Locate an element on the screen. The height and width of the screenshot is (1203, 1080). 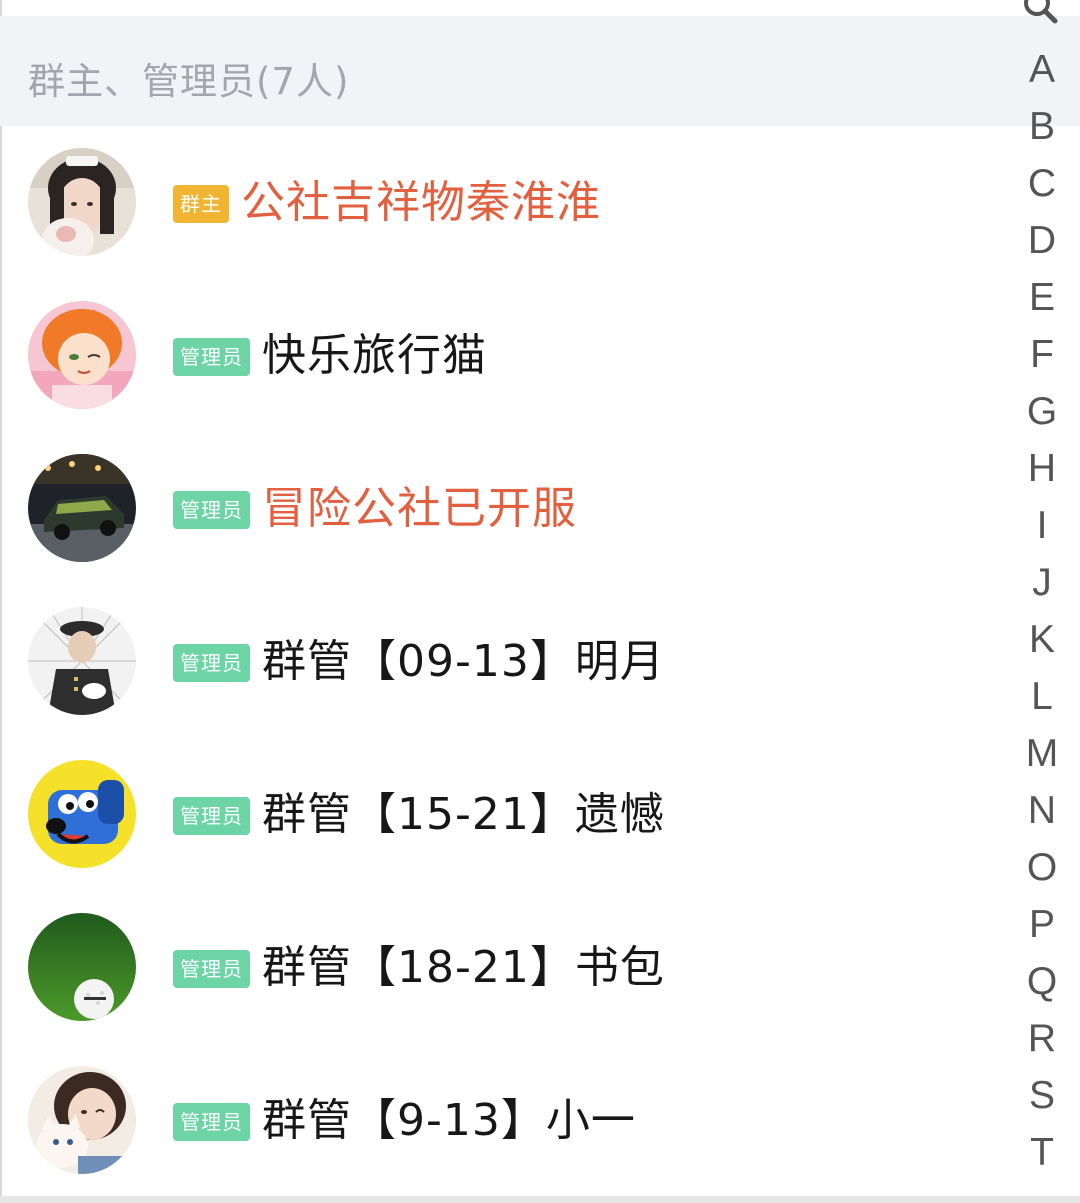
section-header: 群主、管理员(7人) is located at coordinates (540, 71).